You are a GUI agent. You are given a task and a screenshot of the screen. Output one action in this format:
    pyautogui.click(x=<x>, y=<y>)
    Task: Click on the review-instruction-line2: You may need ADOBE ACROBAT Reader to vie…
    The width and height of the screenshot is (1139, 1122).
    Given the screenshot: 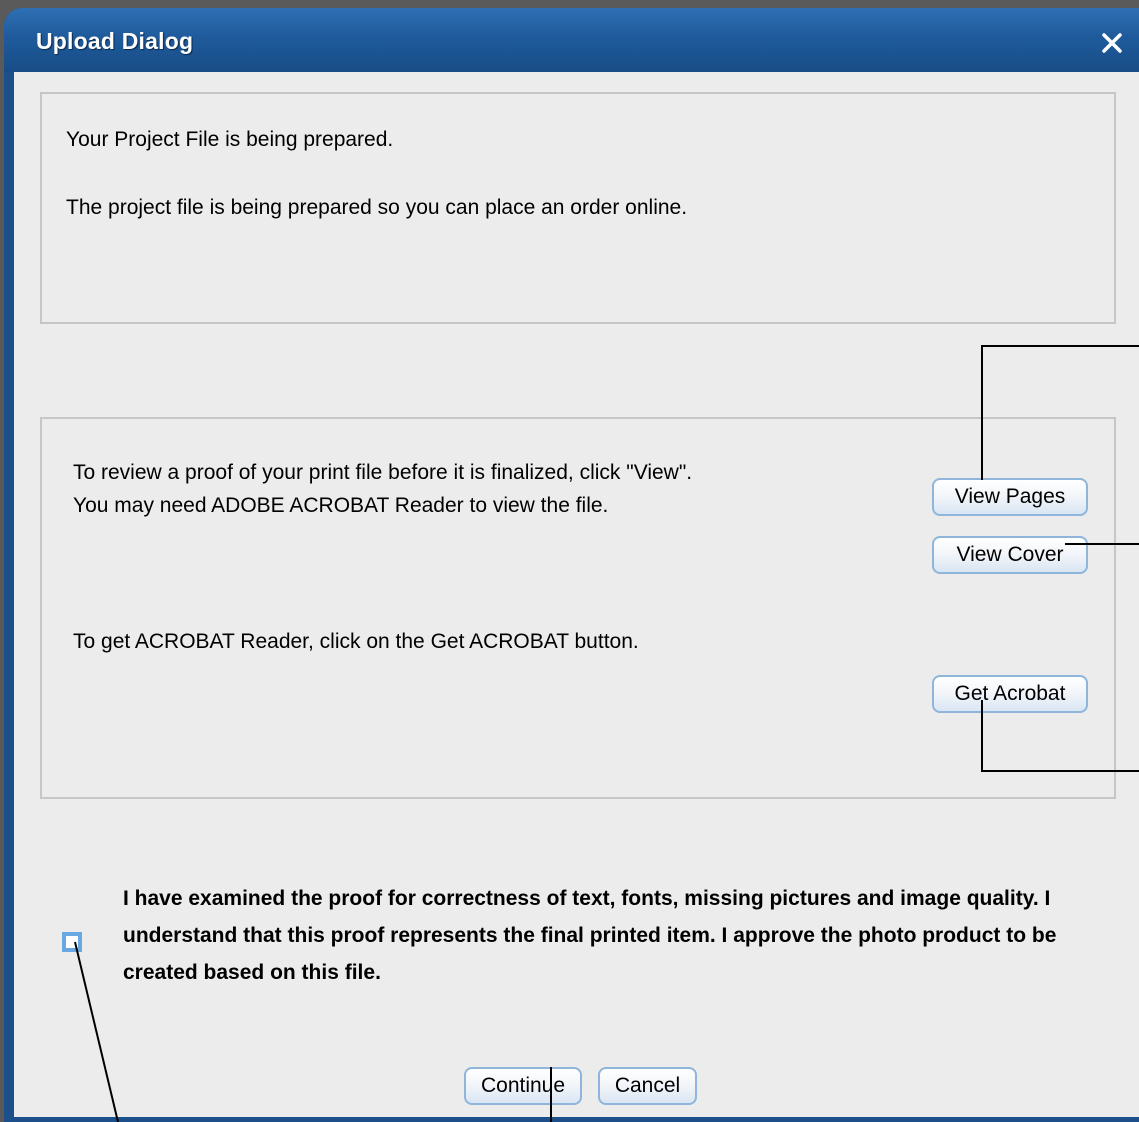 What is the action you would take?
    pyautogui.click(x=341, y=505)
    